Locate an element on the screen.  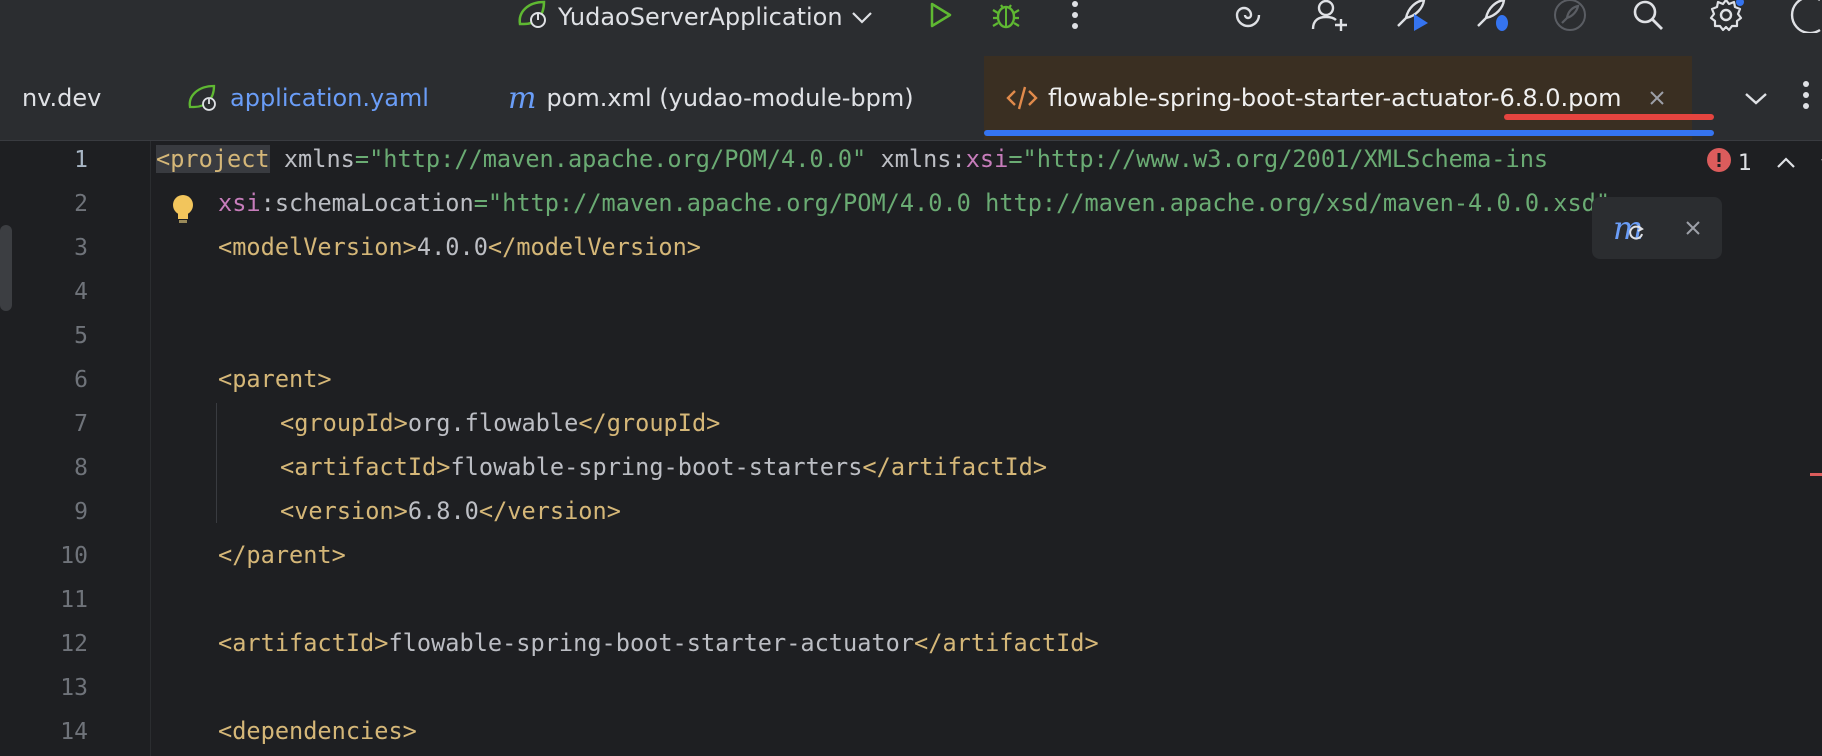
rocket-debug-icon is located at coordinates (1492, 18).